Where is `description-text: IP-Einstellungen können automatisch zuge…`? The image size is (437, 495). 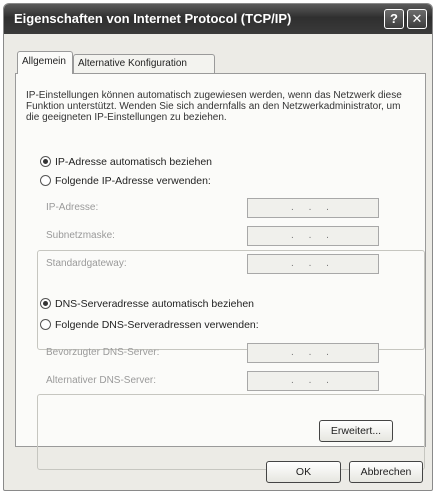
description-text: IP-Einstellungen können automatisch zuge… is located at coordinates (214, 106).